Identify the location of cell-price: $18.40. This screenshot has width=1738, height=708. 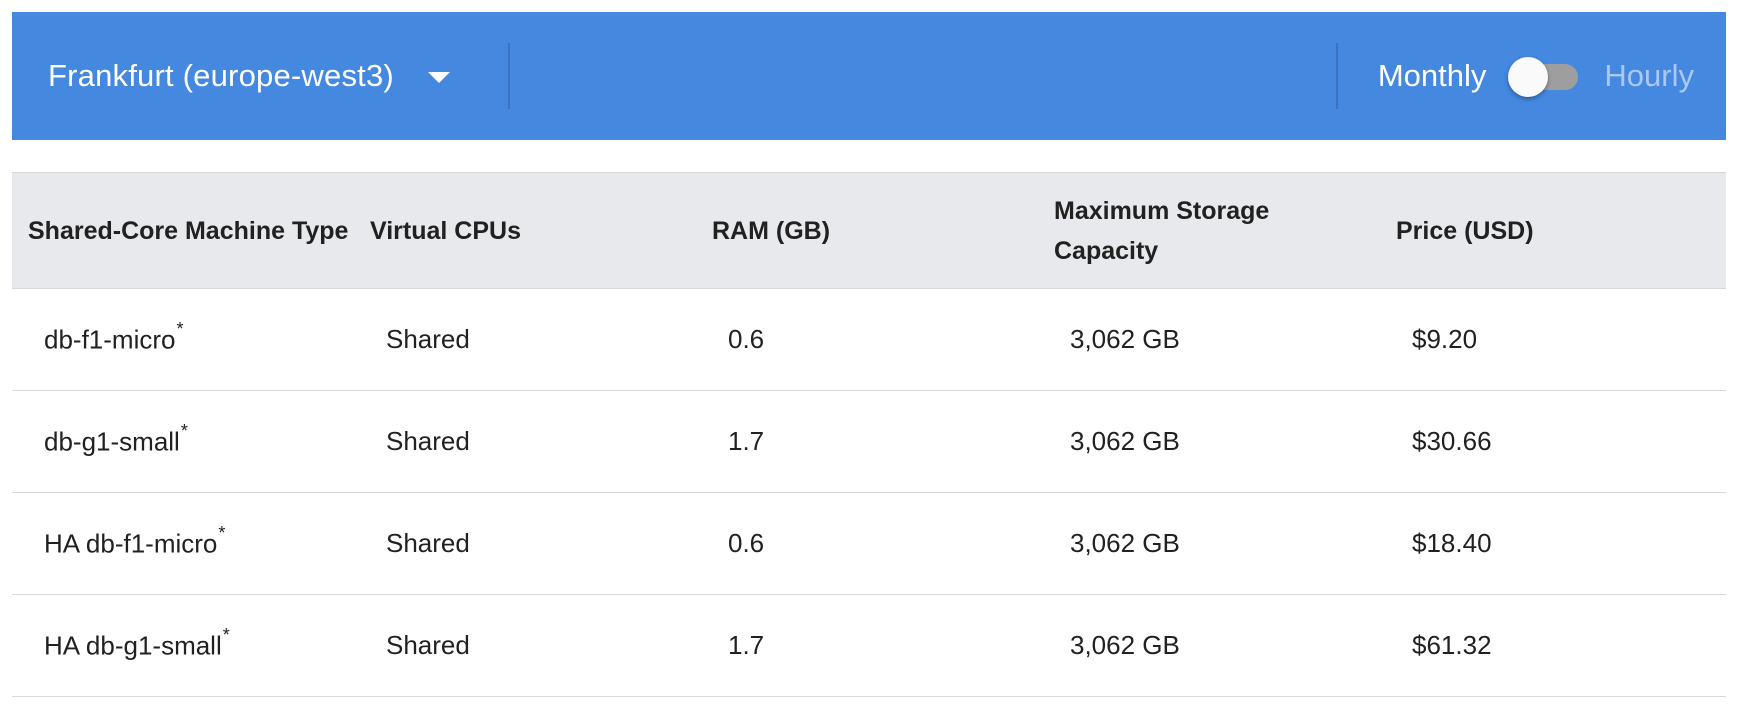
(1452, 543).